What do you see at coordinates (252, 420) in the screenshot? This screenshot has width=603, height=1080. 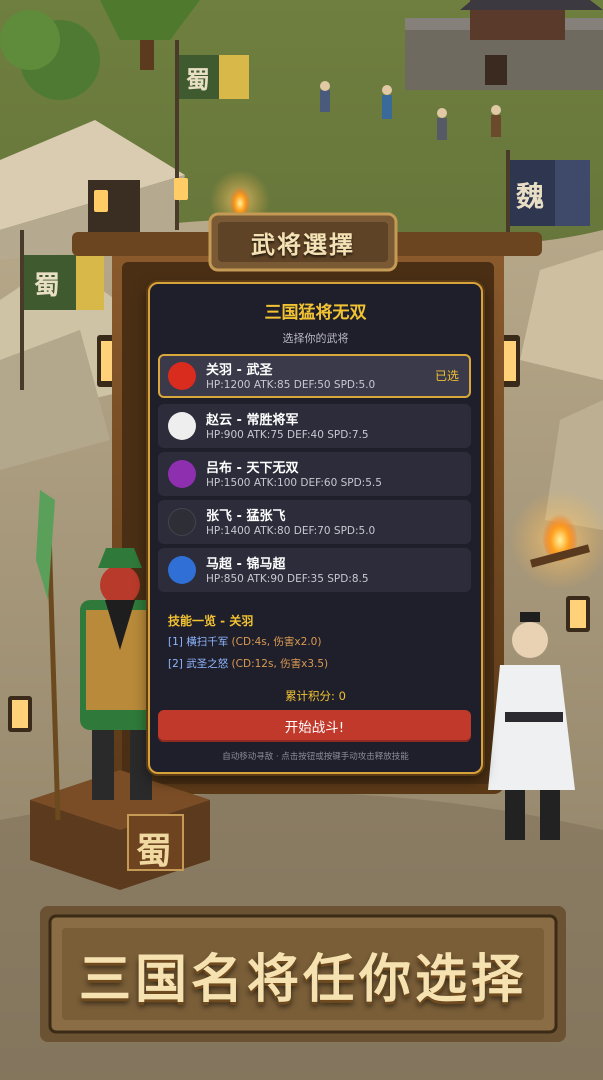 I see `hero-name: 赵云 - 常胜将军` at bounding box center [252, 420].